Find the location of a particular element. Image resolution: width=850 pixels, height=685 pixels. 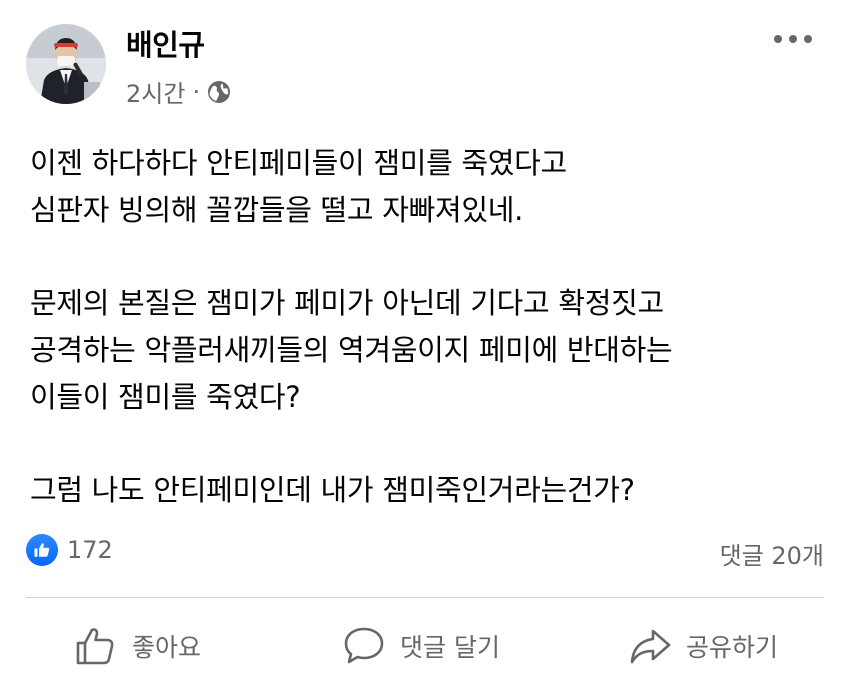

like-button-label: 좋아요 is located at coordinates (167, 647).